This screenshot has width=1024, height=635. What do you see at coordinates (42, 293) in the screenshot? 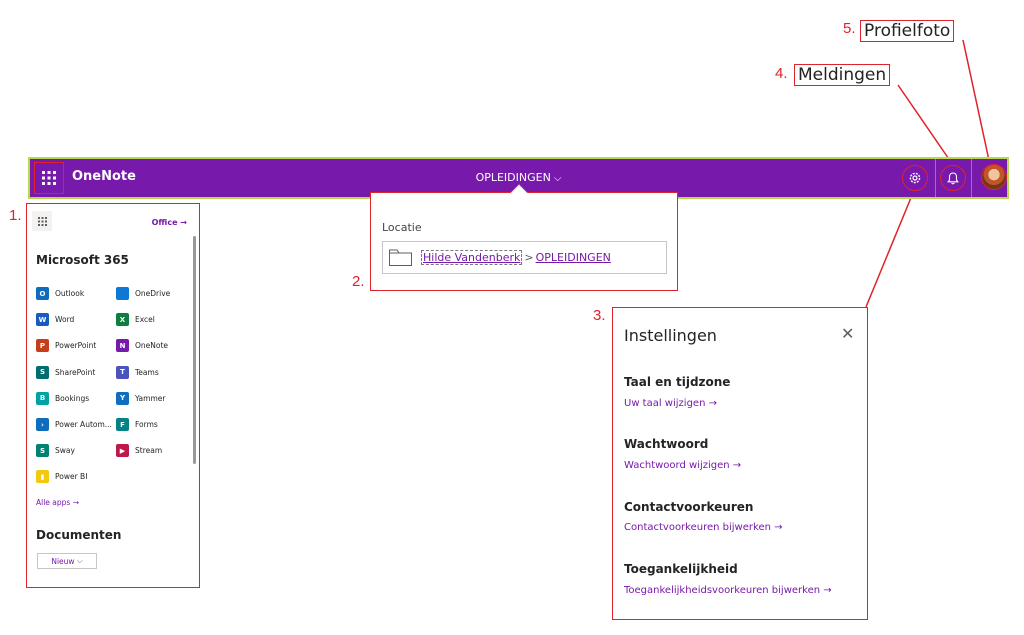
I see `outlook-icon: O` at bounding box center [42, 293].